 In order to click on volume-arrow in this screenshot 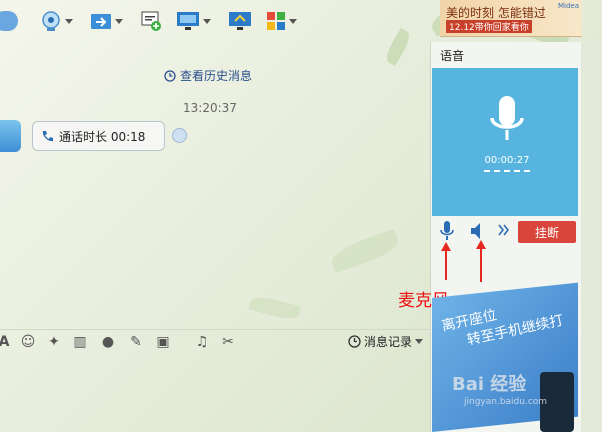, I will do `click(481, 265)`.